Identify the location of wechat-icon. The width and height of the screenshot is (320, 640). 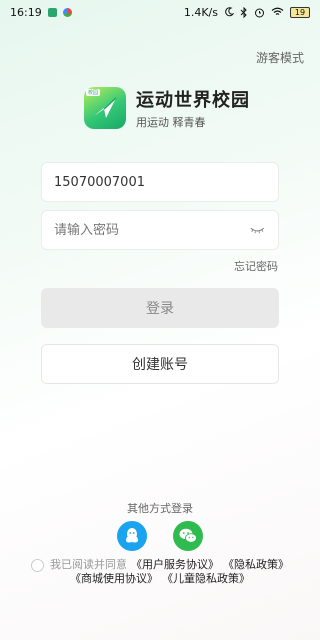
(188, 535).